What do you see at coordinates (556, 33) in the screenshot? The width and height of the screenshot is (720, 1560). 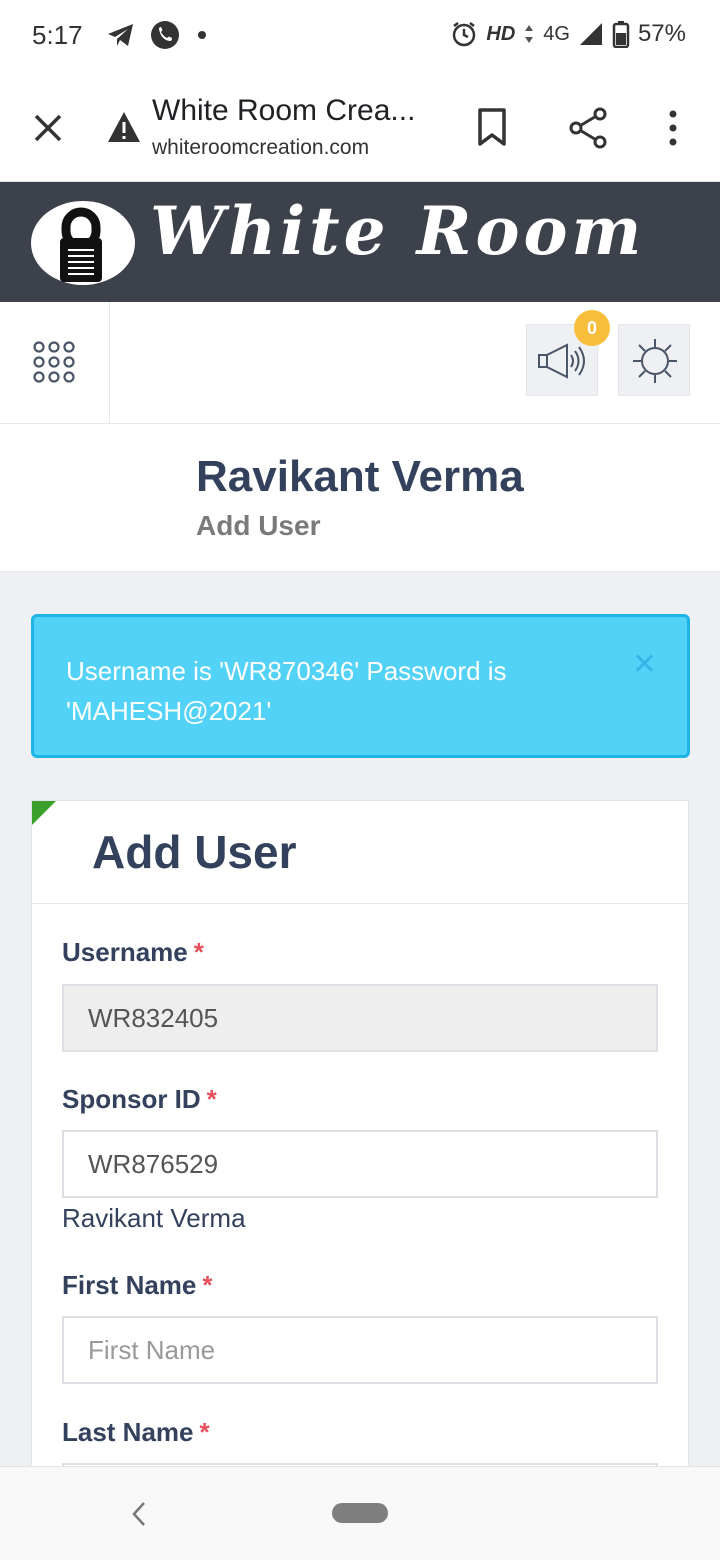 I see `network-type: 4G` at bounding box center [556, 33].